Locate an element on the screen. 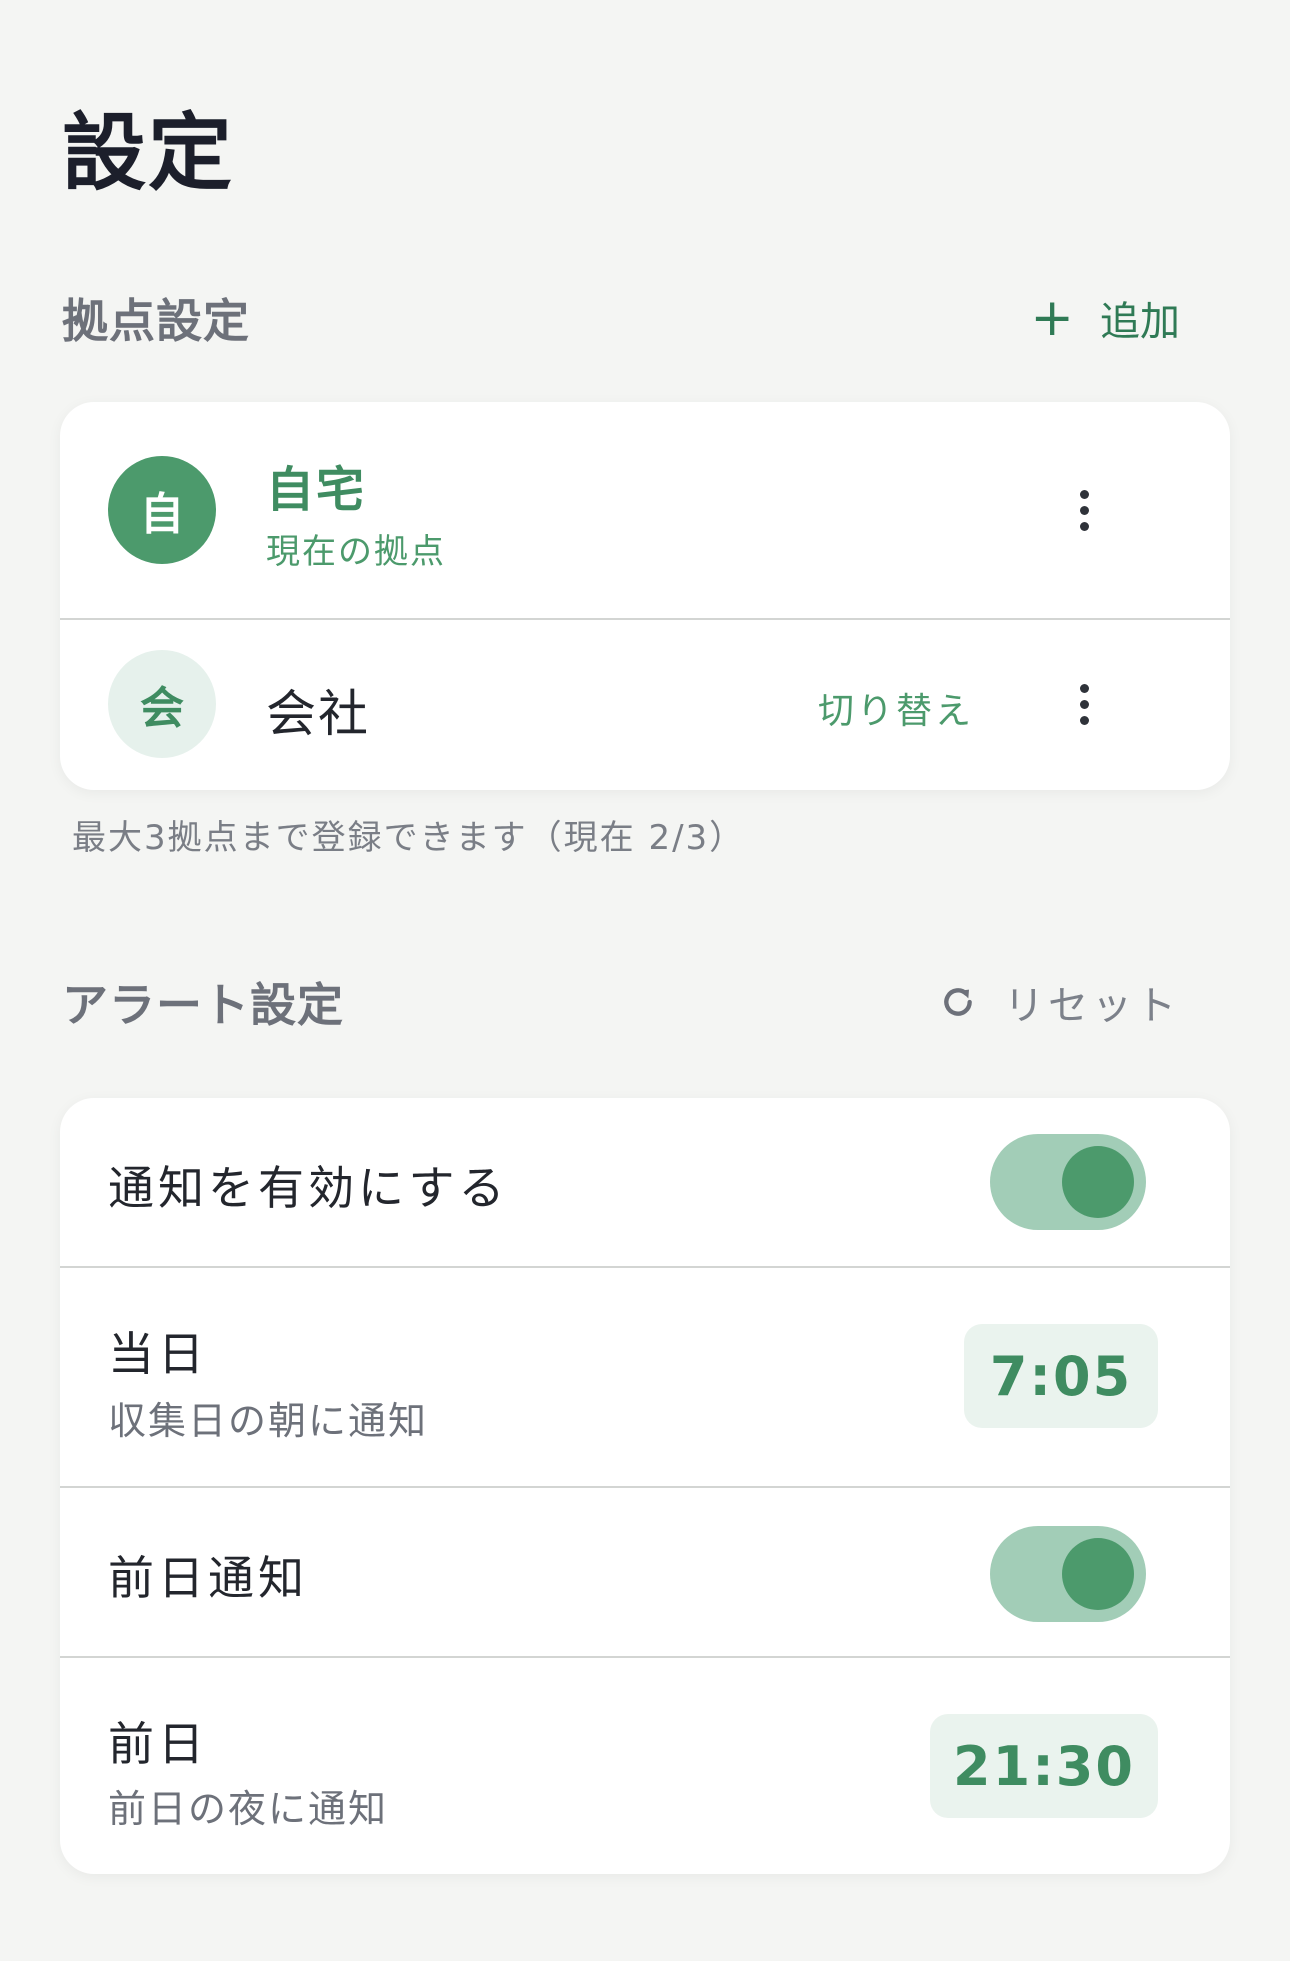 This screenshot has width=1290, height=1961. locations-section-header: 拠点設定 + 追加 is located at coordinates (645, 318).